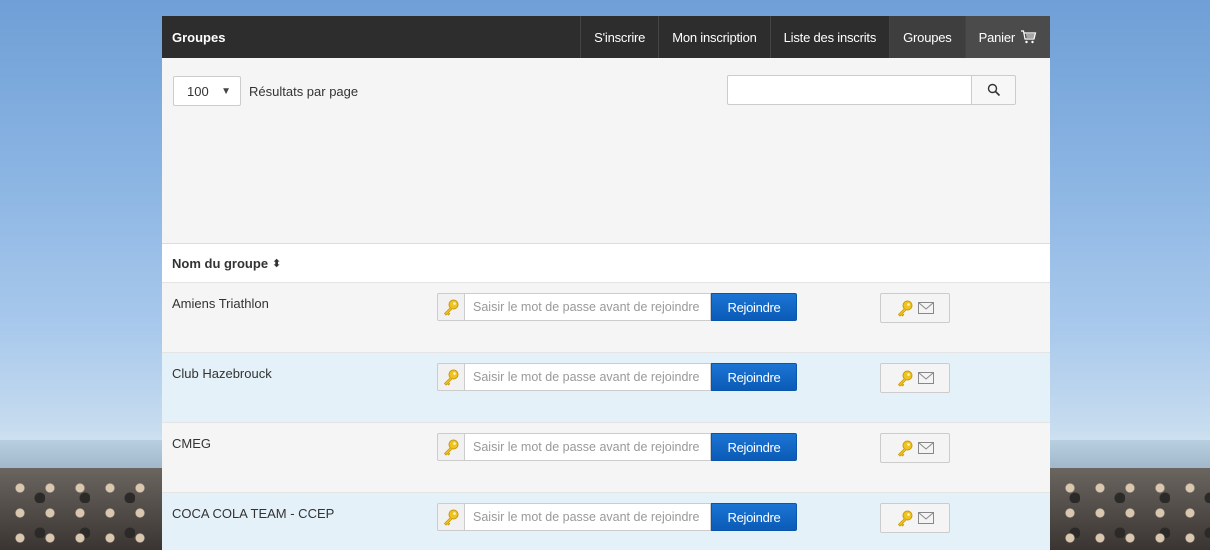  I want to click on search-input, so click(849, 90).